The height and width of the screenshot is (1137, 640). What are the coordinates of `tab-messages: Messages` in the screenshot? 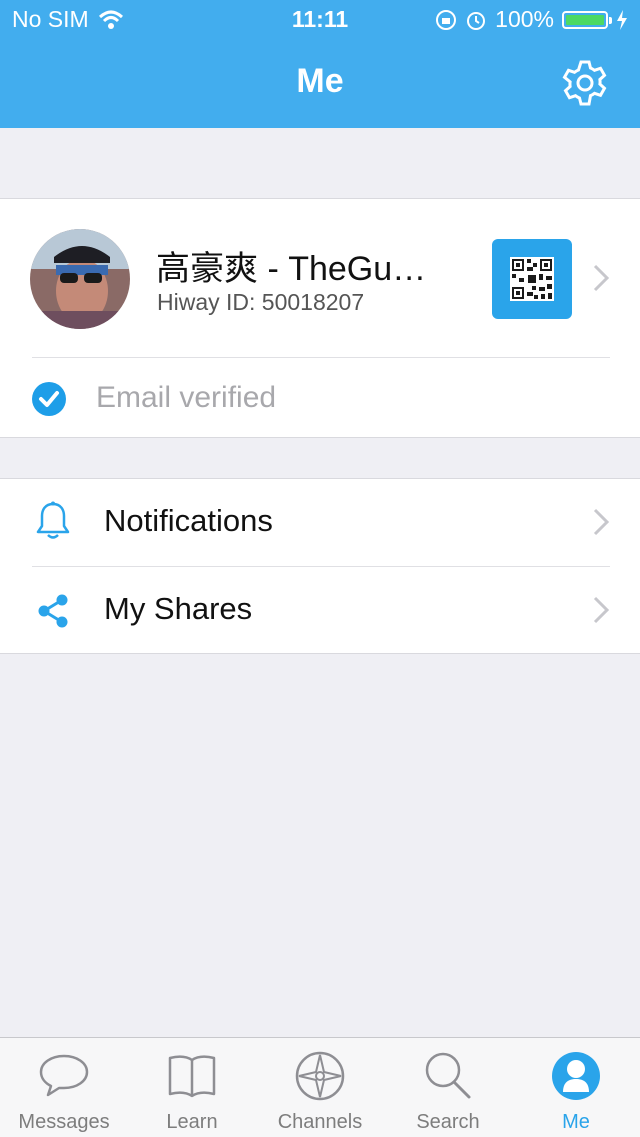 It's located at (64, 1087).